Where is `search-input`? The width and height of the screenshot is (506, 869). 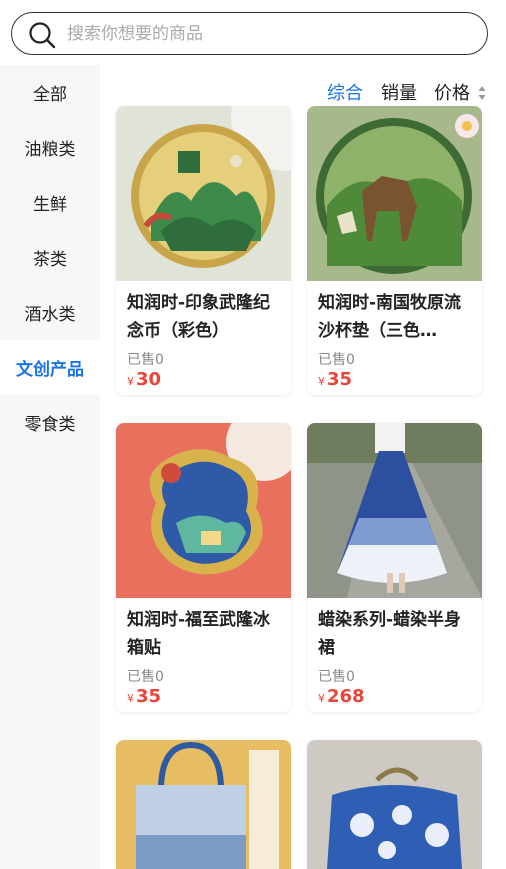
search-input is located at coordinates (267, 34).